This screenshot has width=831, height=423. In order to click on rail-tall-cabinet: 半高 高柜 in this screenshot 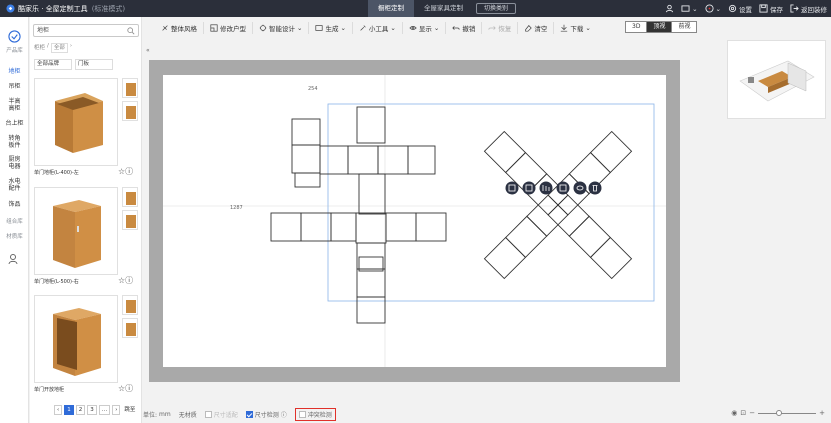, I will do `click(14, 105)`.